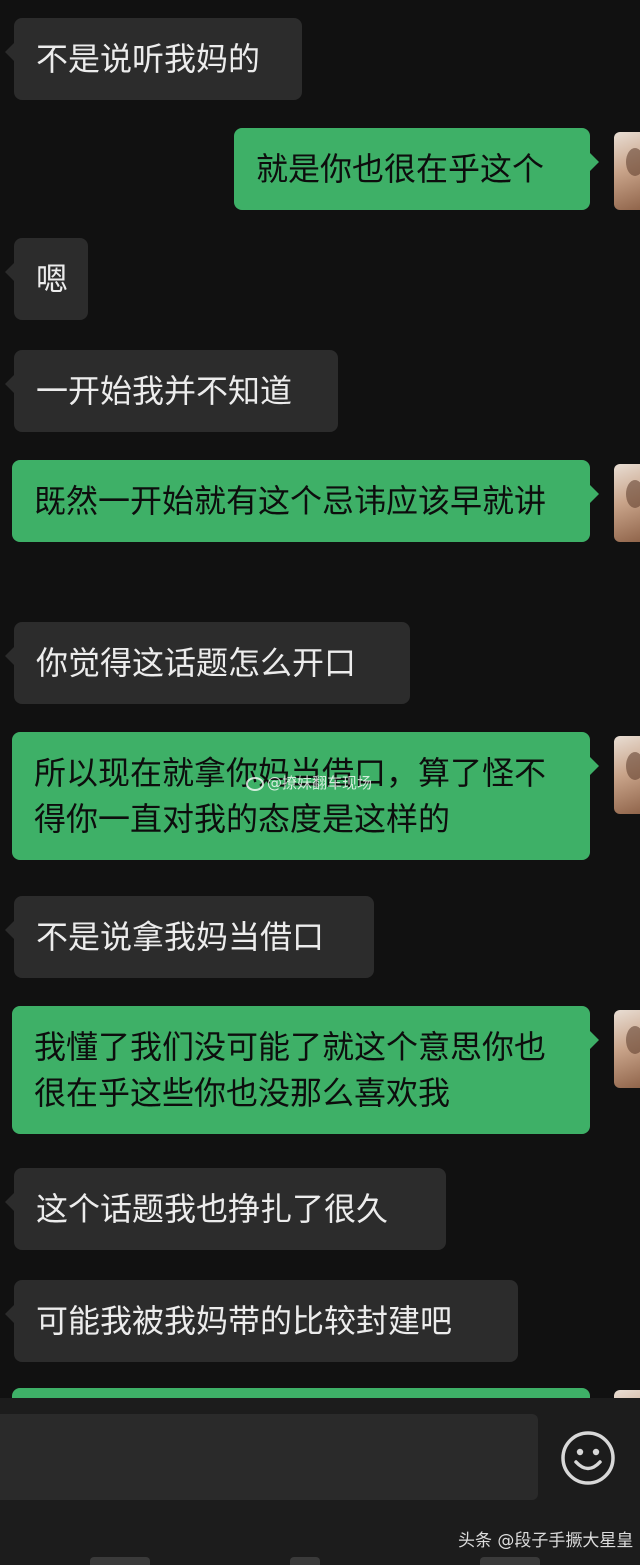  I want to click on watermark-text: @撩妹翻车现场, so click(320, 783).